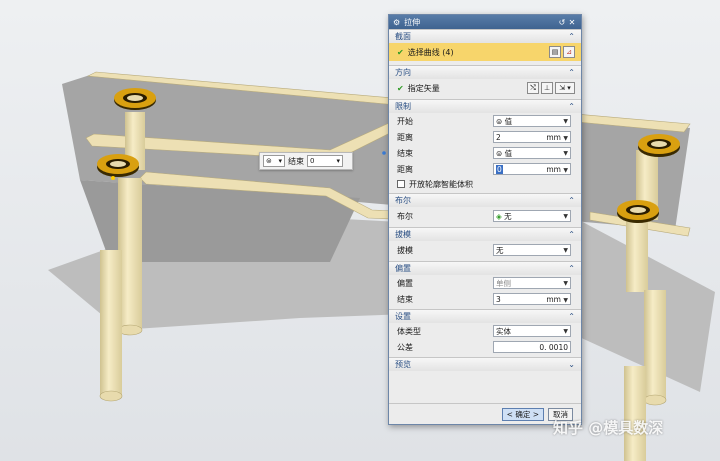 This screenshot has width=720, height=461. Describe the element at coordinates (503, 331) in the screenshot. I see `body-type-value: 实体` at that location.